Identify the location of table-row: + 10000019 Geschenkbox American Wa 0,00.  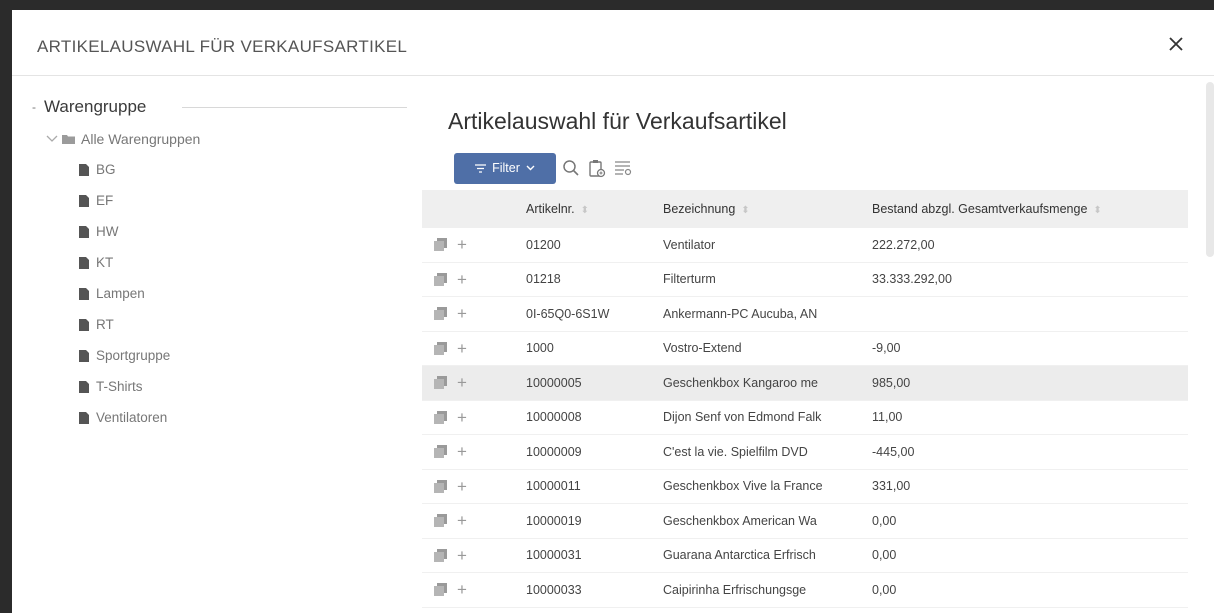
(805, 521).